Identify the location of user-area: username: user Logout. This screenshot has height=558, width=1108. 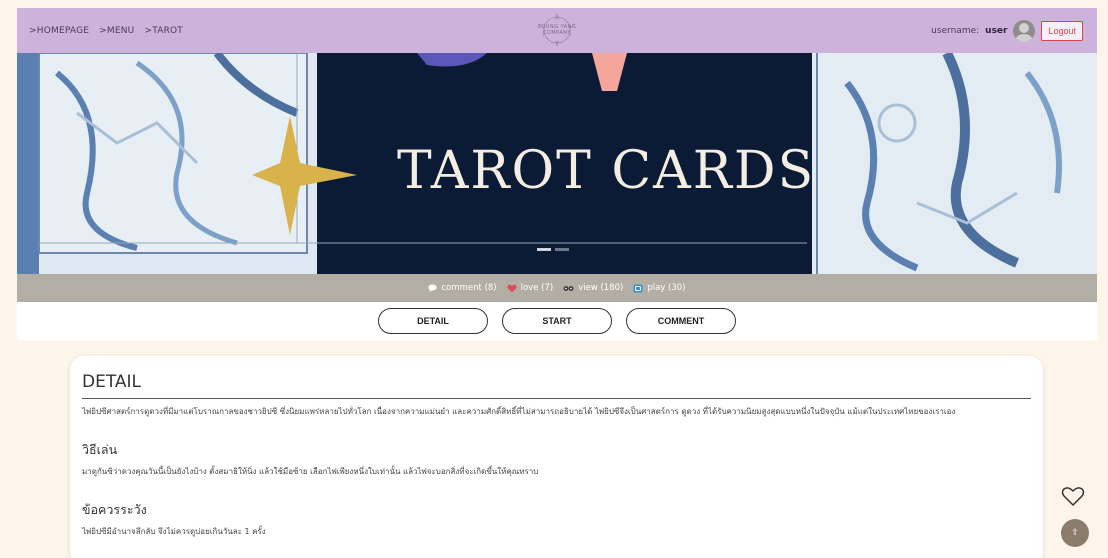
(1007, 30).